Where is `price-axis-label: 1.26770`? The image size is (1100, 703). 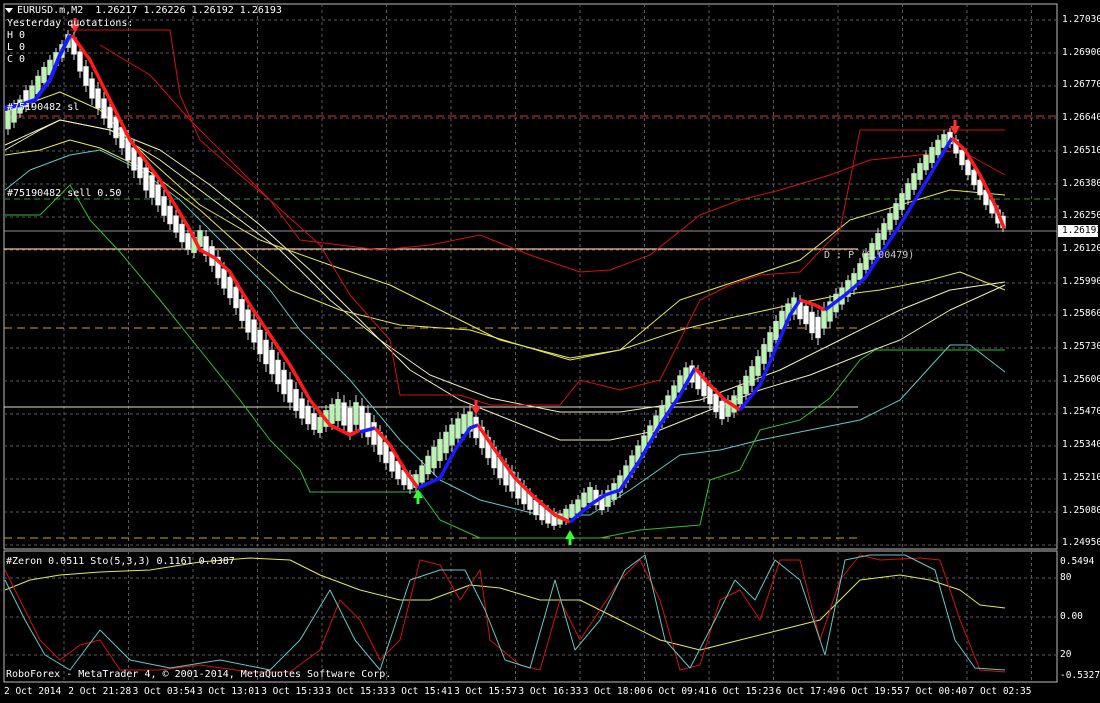 price-axis-label: 1.26770 is located at coordinates (1081, 85).